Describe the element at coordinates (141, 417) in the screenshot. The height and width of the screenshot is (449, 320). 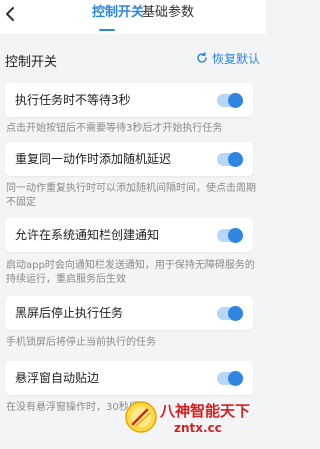
I see `watermark-logo-icon` at that location.